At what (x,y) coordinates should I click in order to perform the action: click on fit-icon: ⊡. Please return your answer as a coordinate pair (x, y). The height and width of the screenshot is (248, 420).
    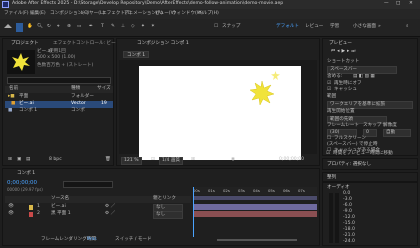
    Looking at the image, I should click on (153, 160).